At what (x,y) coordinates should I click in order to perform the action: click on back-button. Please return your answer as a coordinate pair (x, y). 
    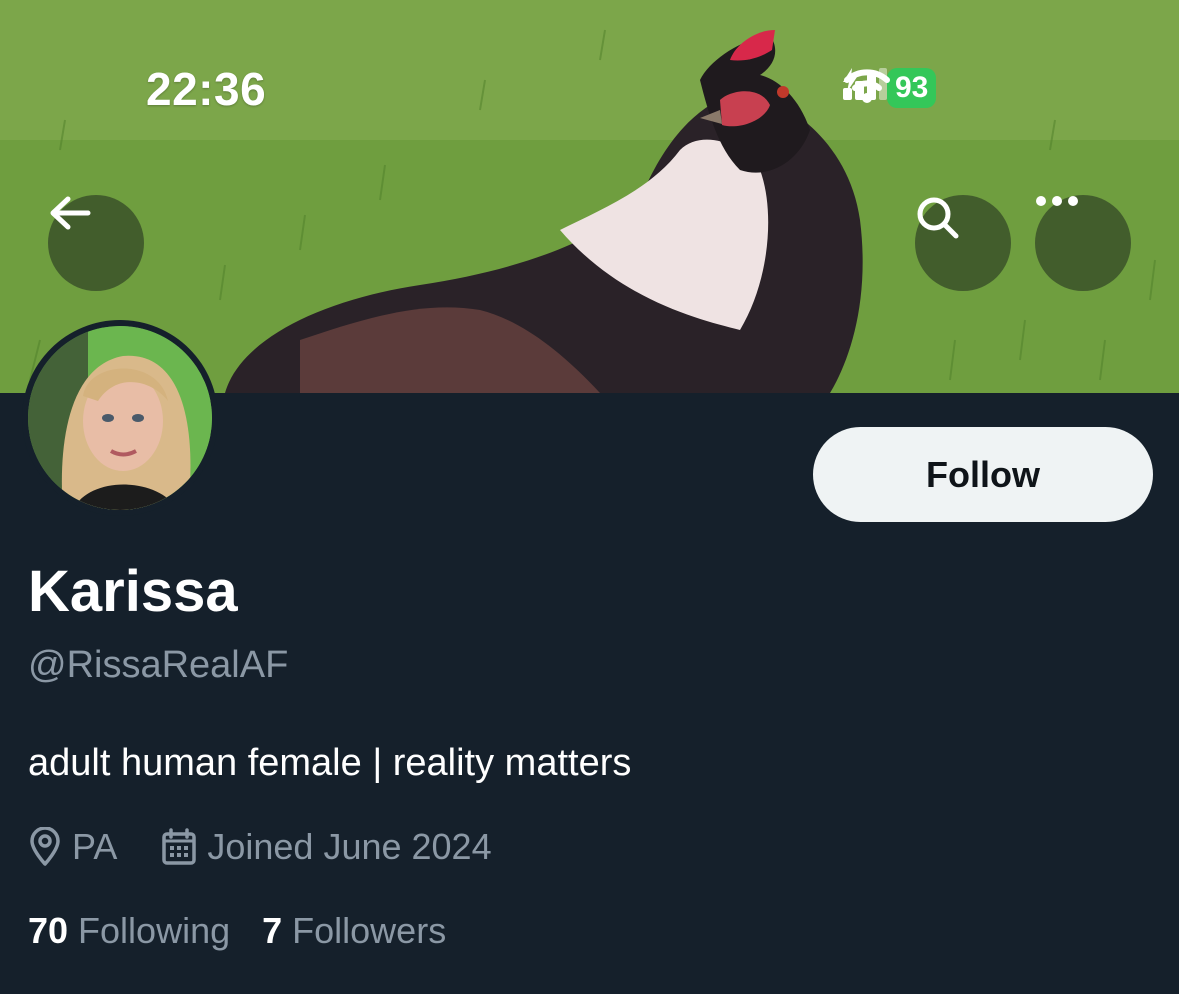
    Looking at the image, I should click on (96, 243).